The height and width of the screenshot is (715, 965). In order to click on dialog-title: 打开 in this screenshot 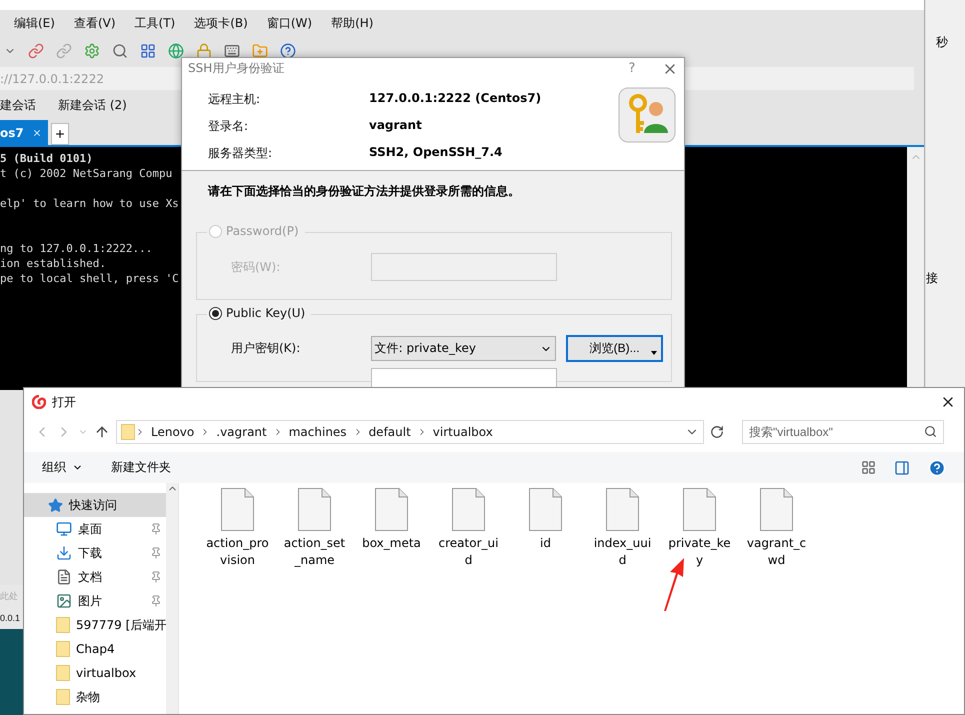, I will do `click(64, 402)`.